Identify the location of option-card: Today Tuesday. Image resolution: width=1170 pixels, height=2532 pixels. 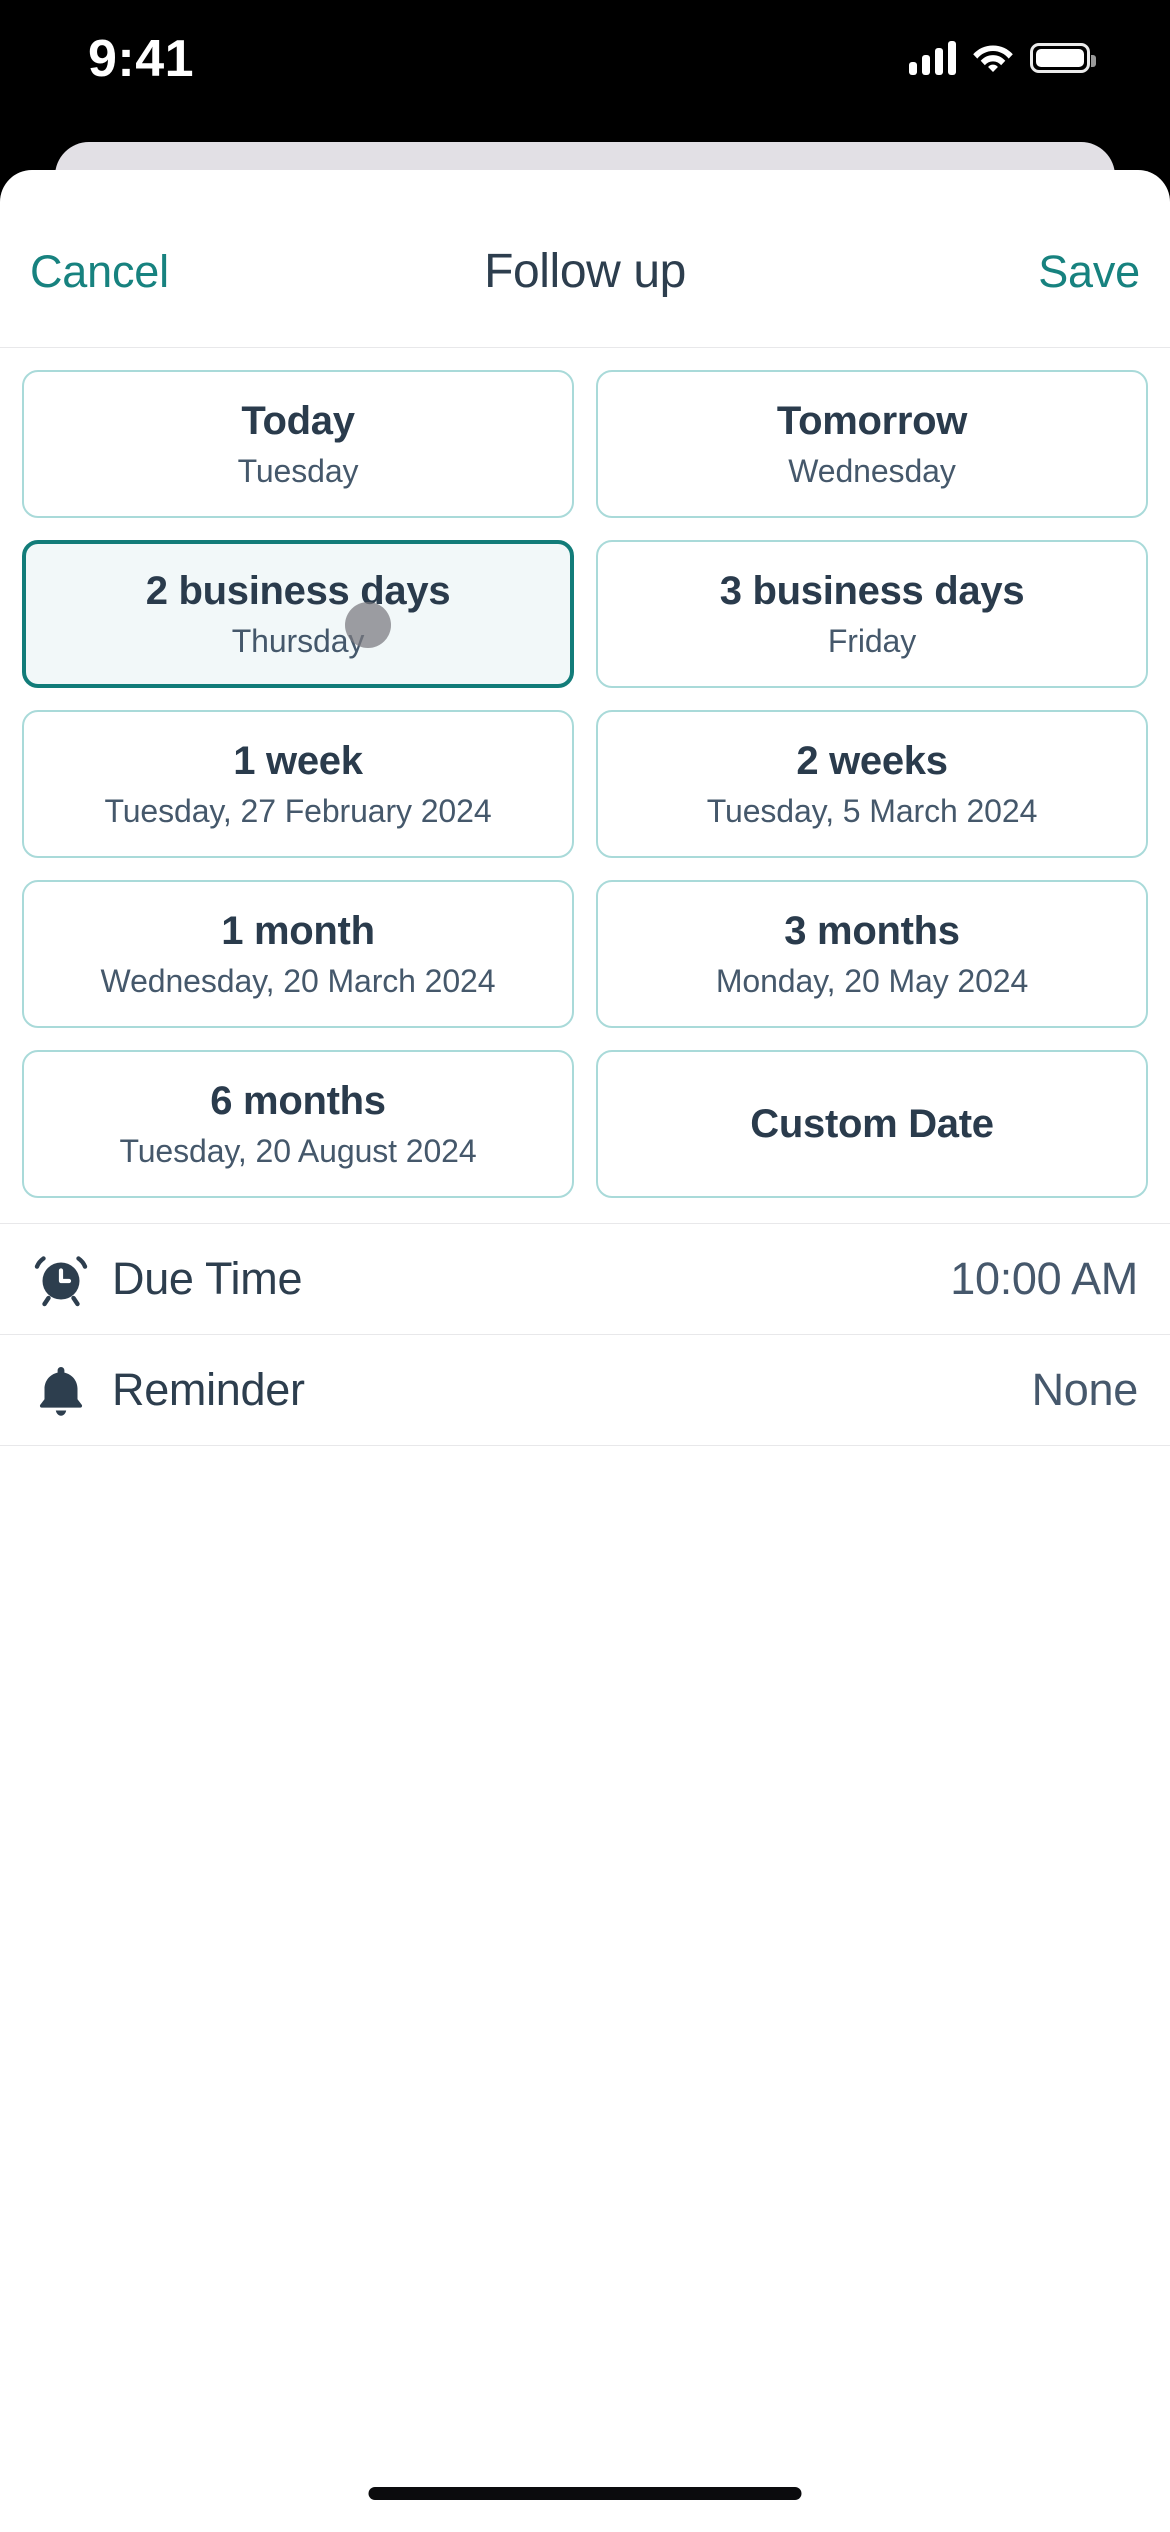
(298, 444).